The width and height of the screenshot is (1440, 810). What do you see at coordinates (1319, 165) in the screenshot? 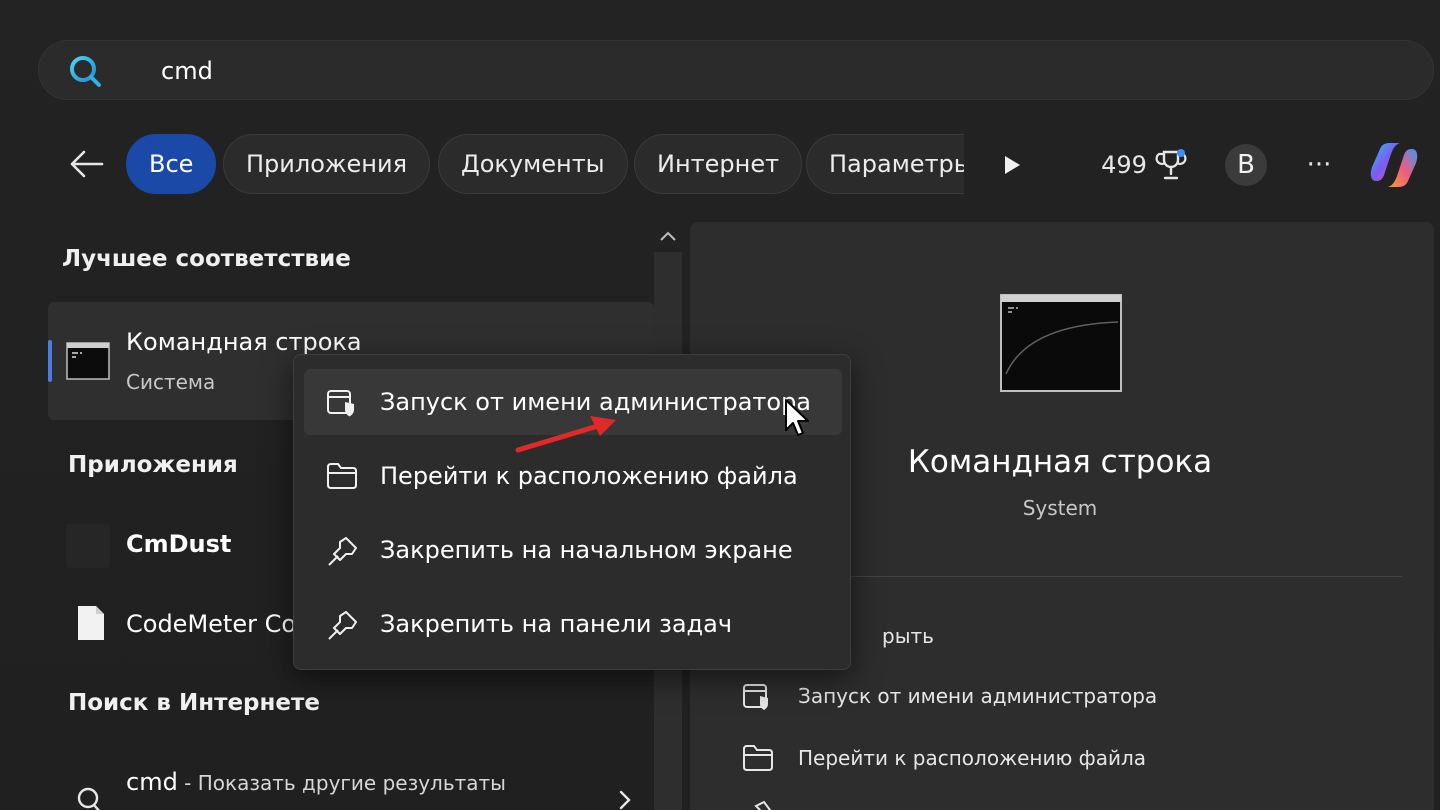
I see `more-options-button: ···` at bounding box center [1319, 165].